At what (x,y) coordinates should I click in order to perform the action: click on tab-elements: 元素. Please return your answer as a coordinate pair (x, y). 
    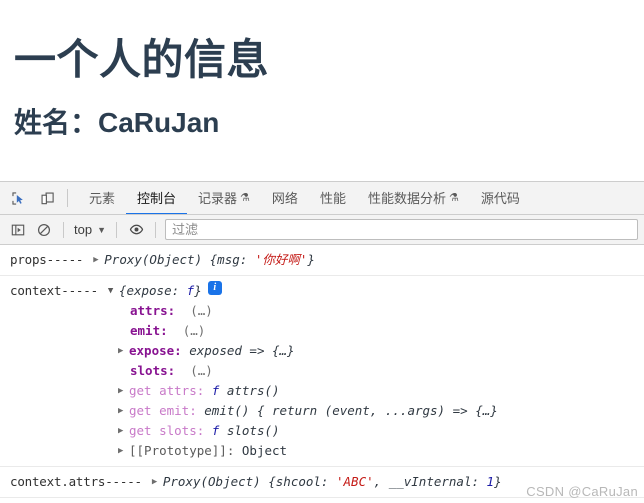
    Looking at the image, I should click on (102, 198).